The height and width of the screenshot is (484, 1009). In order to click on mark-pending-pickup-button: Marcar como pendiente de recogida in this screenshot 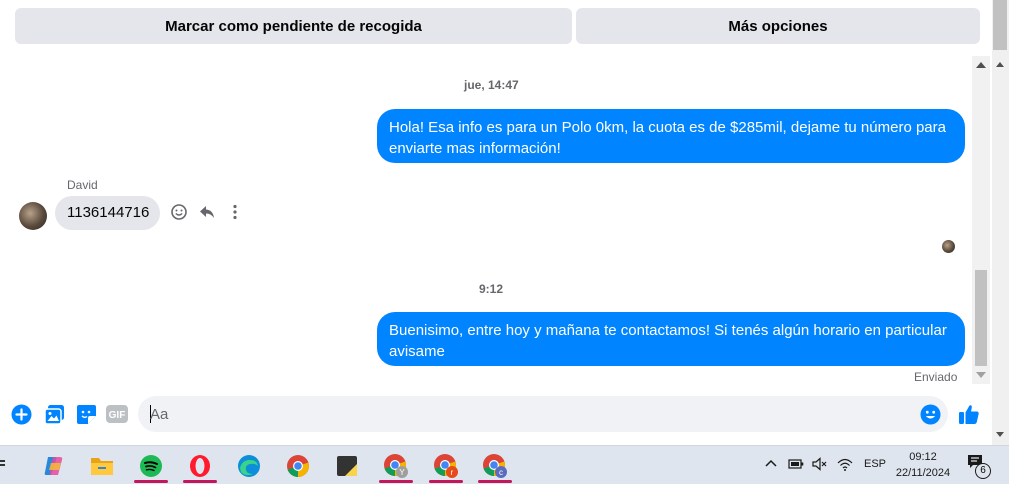, I will do `click(293, 26)`.